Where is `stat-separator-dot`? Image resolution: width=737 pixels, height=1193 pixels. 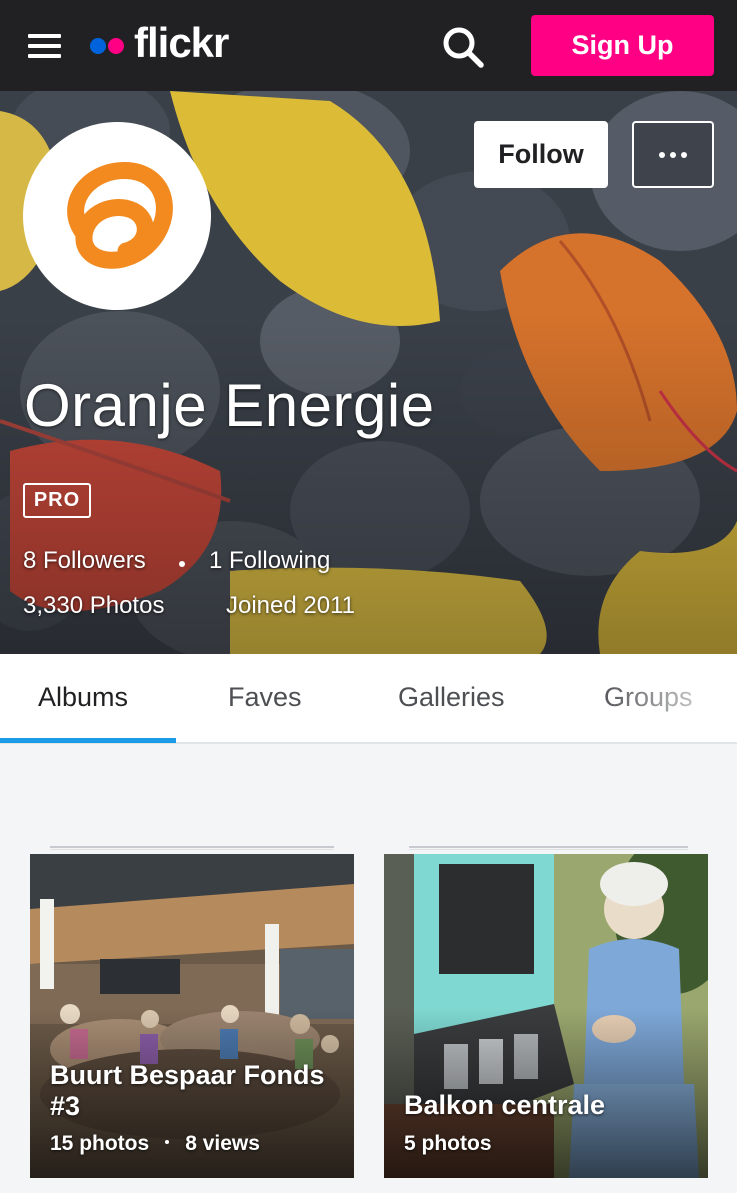 stat-separator-dot is located at coordinates (182, 564).